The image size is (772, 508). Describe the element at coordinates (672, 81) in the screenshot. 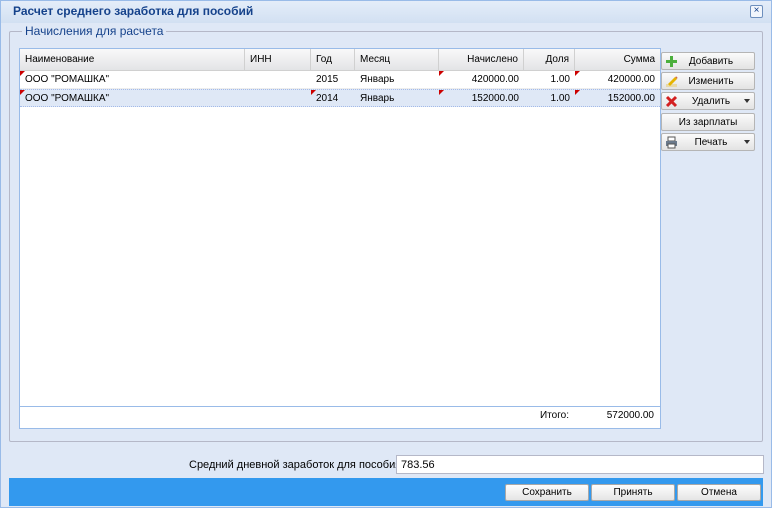

I see `pencil-icon` at that location.